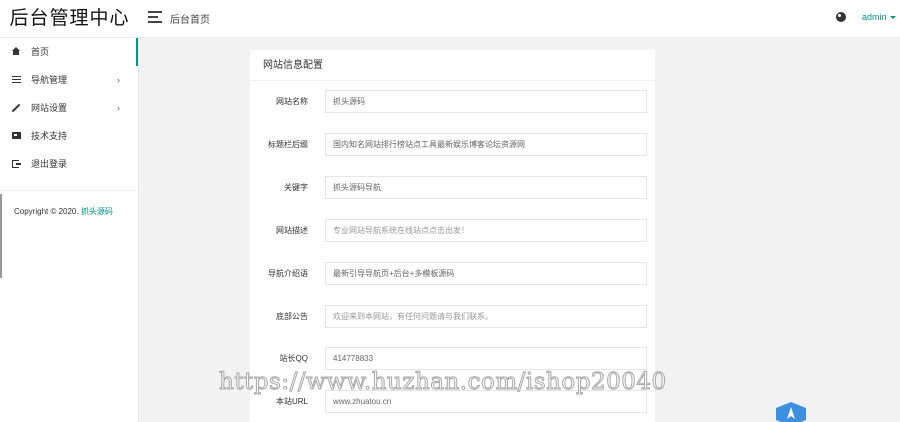 This screenshot has width=900, height=422. What do you see at coordinates (69, 190) in the screenshot?
I see `sidebar-divider` at bounding box center [69, 190].